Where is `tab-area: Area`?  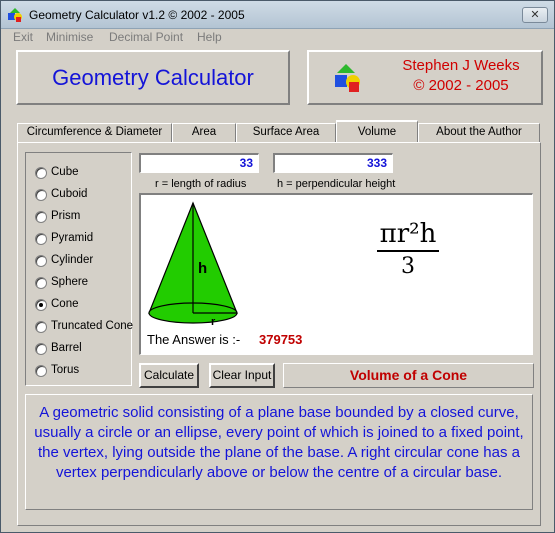 tab-area: Area is located at coordinates (204, 132).